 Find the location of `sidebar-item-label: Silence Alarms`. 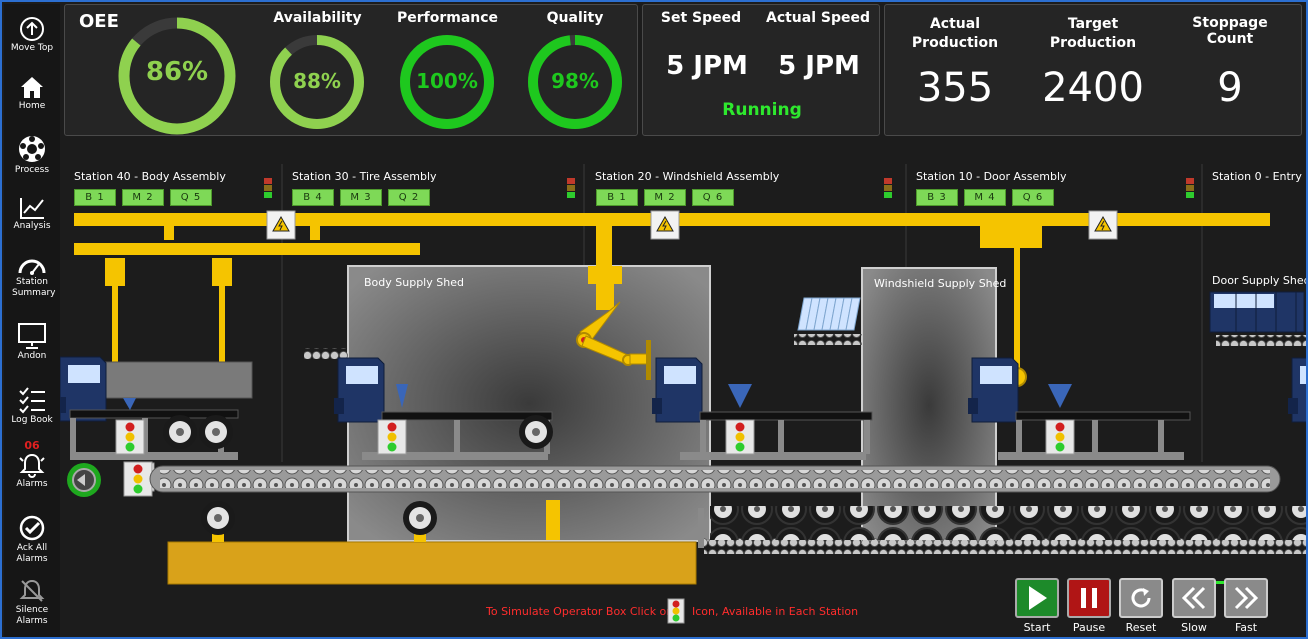

sidebar-item-label: Silence Alarms is located at coordinates (32, 615).